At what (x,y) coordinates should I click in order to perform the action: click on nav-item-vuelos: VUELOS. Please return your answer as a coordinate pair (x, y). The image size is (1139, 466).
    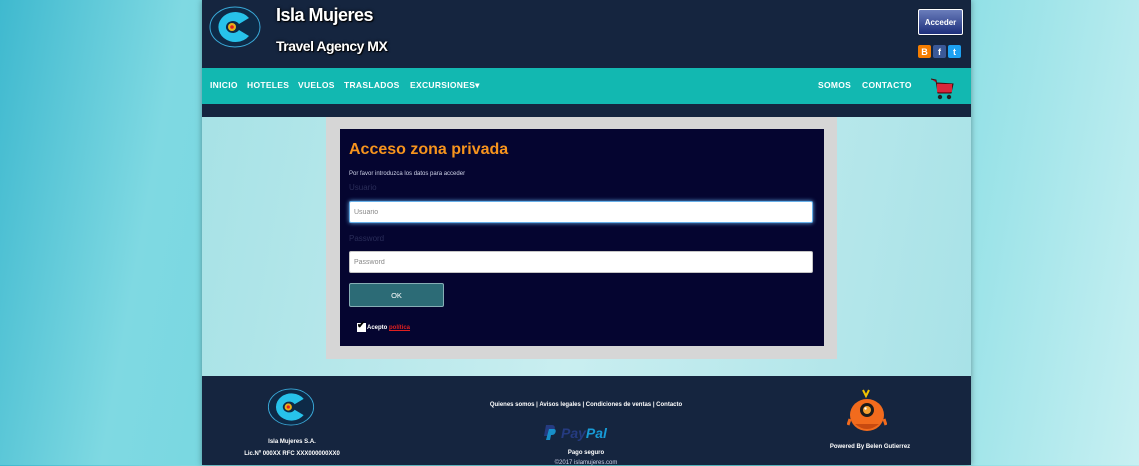
    Looking at the image, I should click on (316, 85).